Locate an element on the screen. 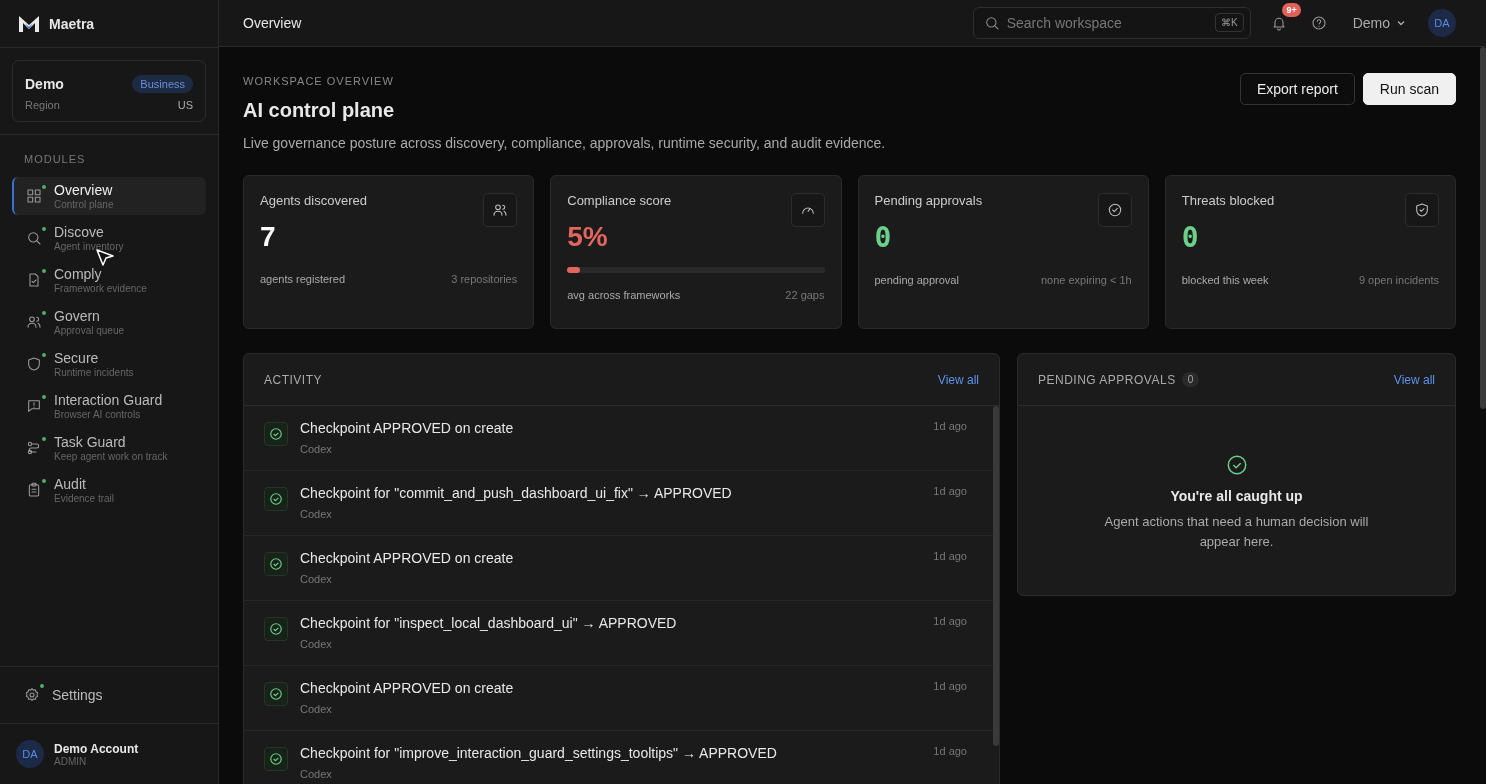  description: Live governance posture across discovery, compliance, approvals, runtime security, and audit evidence. is located at coordinates (564, 143).